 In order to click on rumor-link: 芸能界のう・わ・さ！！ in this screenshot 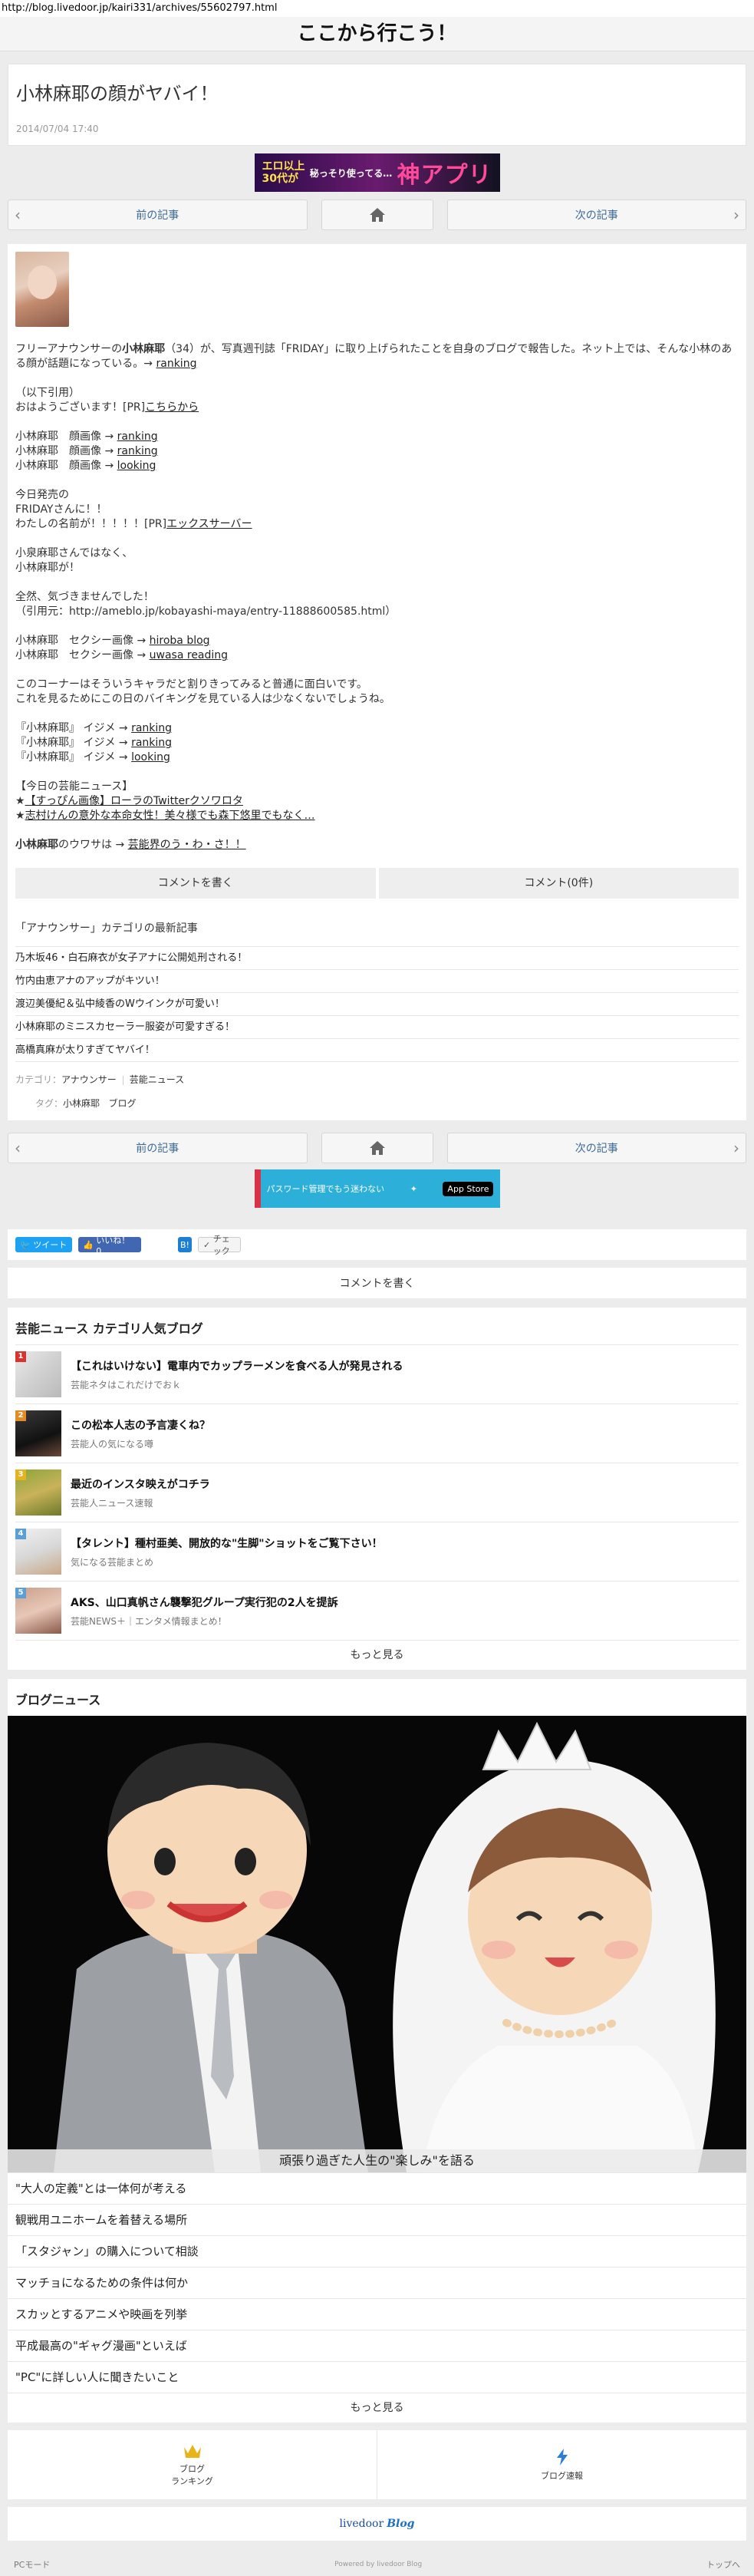, I will do `click(187, 845)`.